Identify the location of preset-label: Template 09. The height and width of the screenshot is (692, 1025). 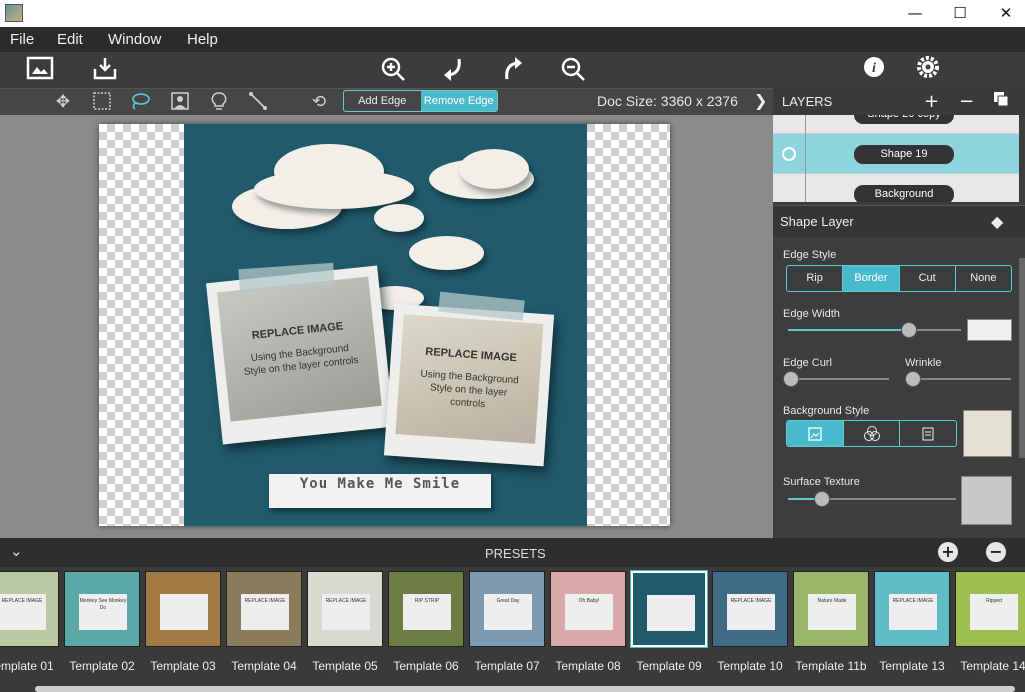
(669, 666).